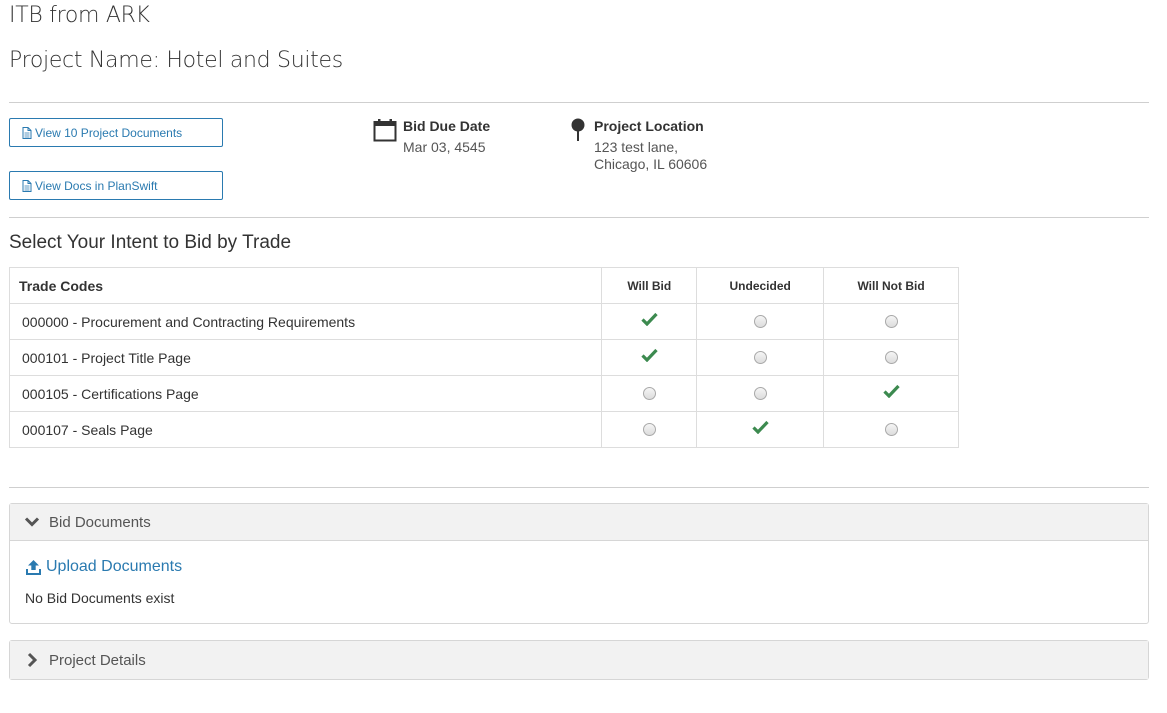 The height and width of the screenshot is (713, 1167). What do you see at coordinates (578, 129) in the screenshot?
I see `map-pin-icon` at bounding box center [578, 129].